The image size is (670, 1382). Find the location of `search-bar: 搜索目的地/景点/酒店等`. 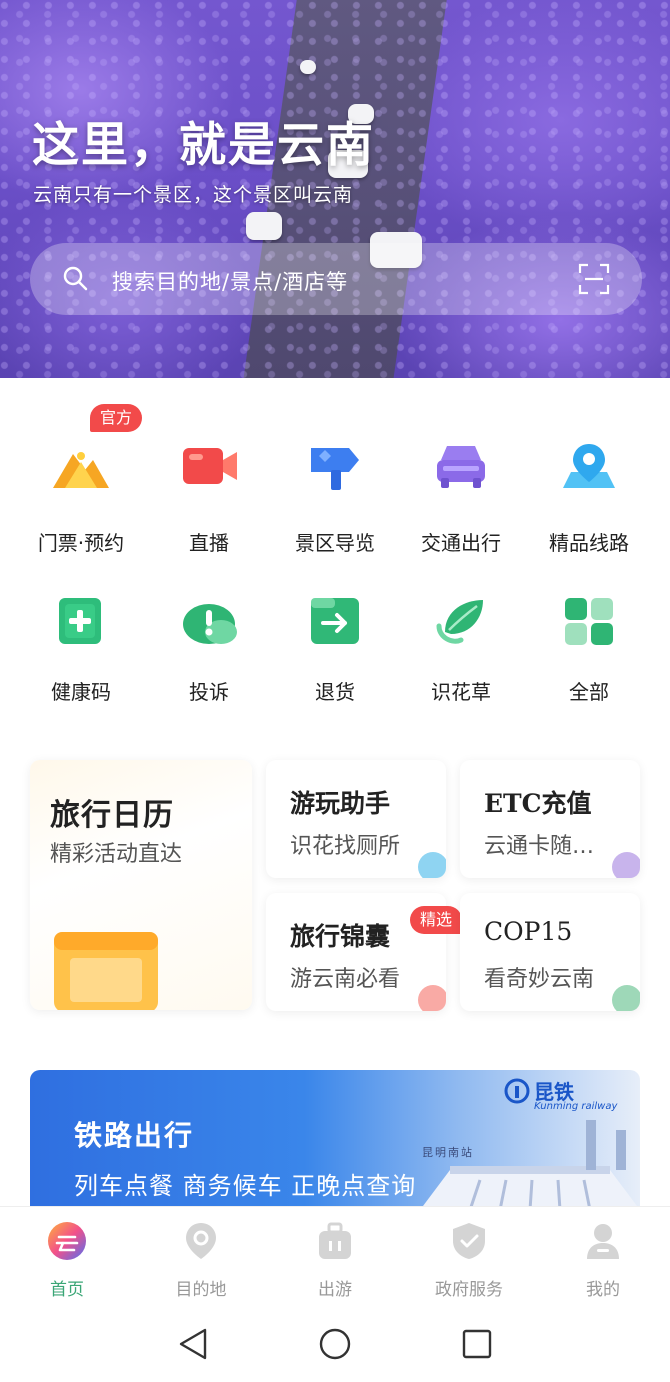

search-bar: 搜索目的地/景点/酒店等 is located at coordinates (336, 279).